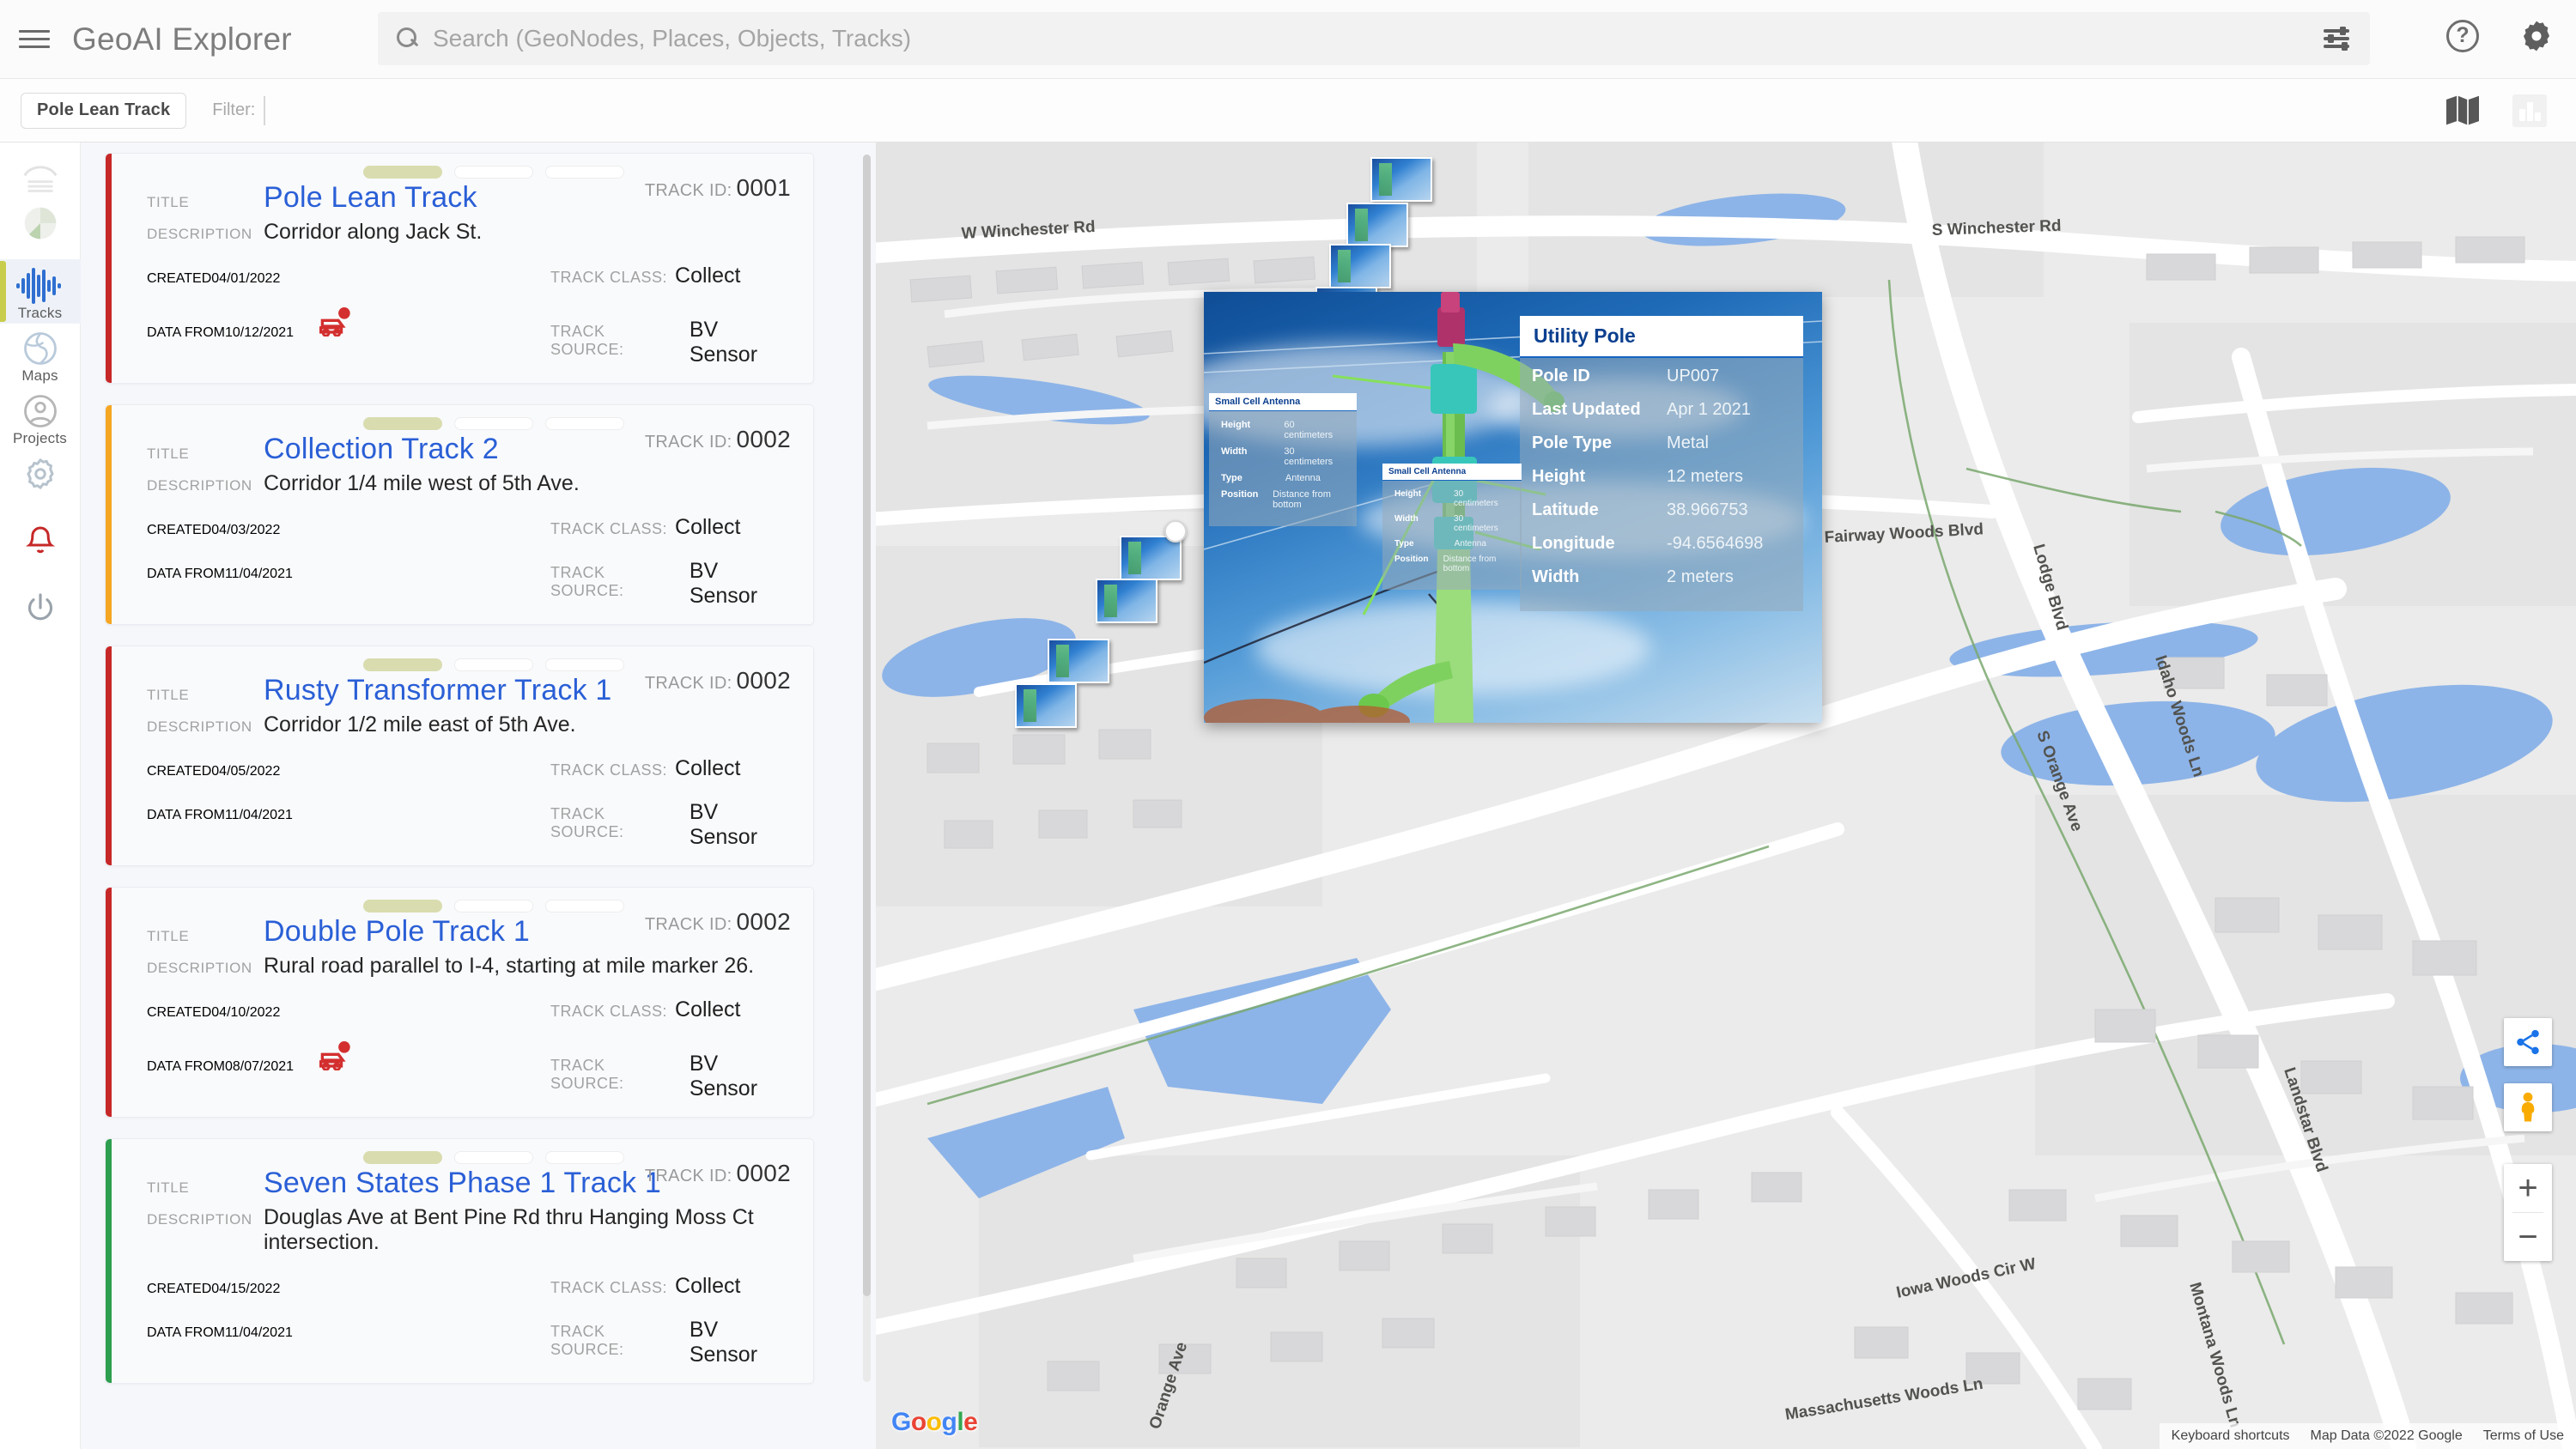 The height and width of the screenshot is (1449, 2576). Describe the element at coordinates (1661, 337) in the screenshot. I see `panel-title: Utility Pole` at that location.